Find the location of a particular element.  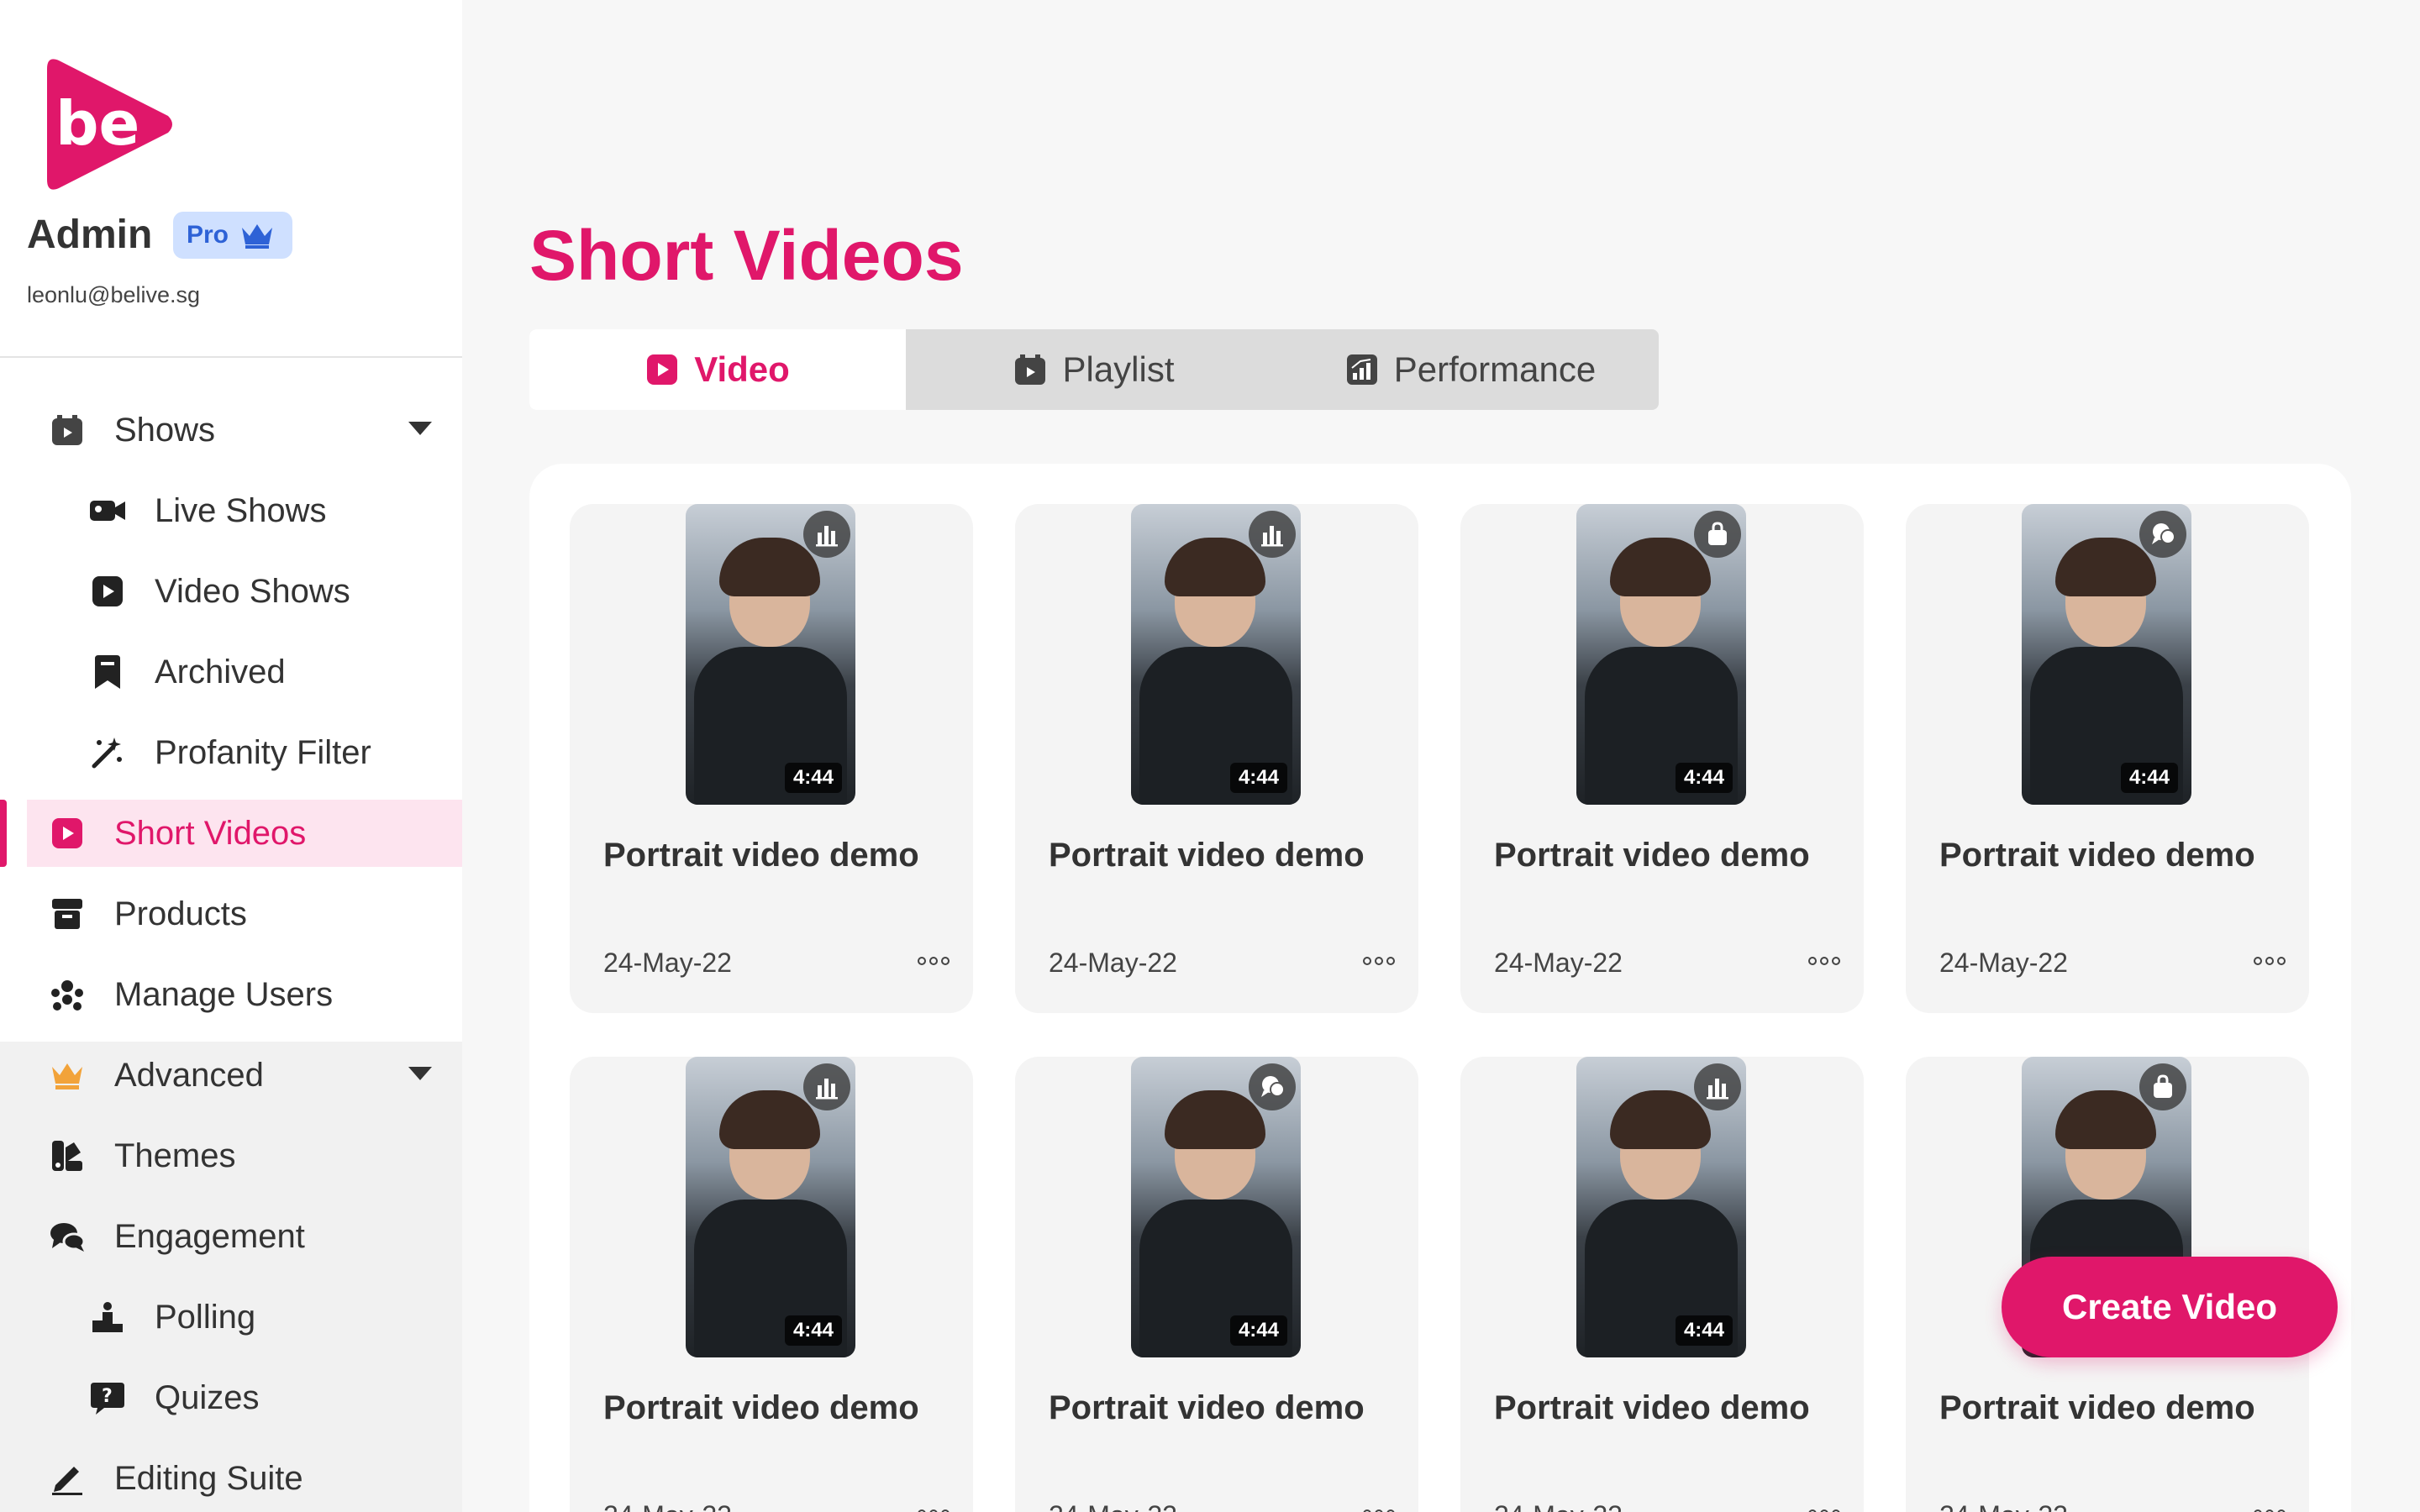

sidebar-item-label: Engagement is located at coordinates (210, 1236).